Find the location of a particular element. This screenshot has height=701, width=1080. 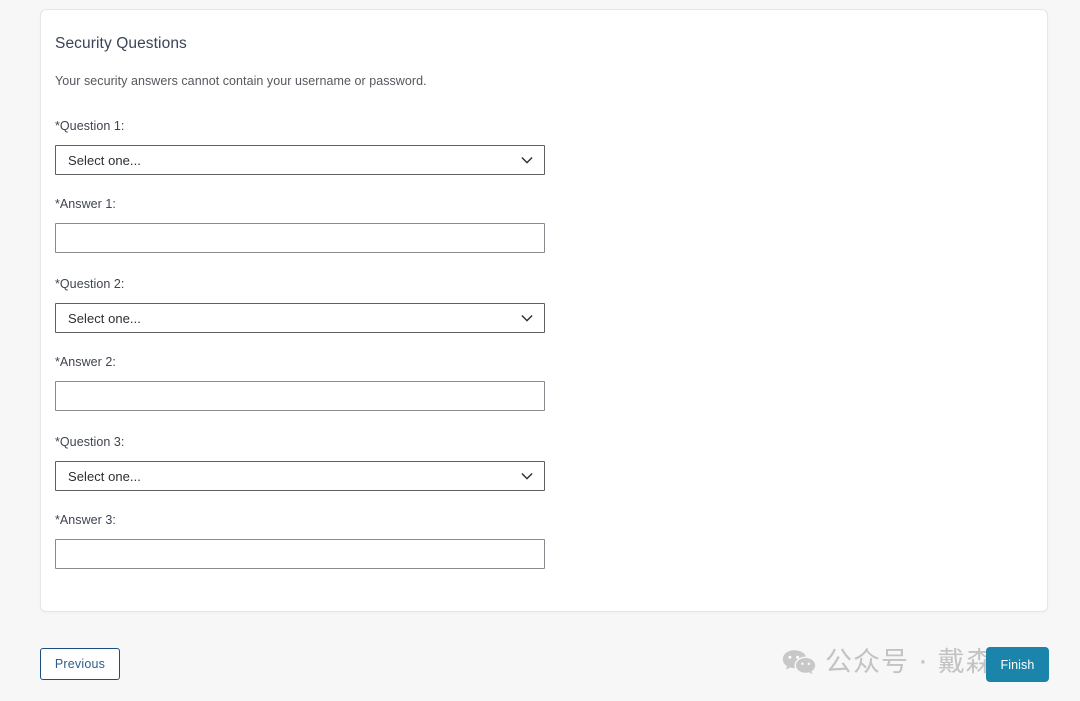

answer-2-input is located at coordinates (300, 396).